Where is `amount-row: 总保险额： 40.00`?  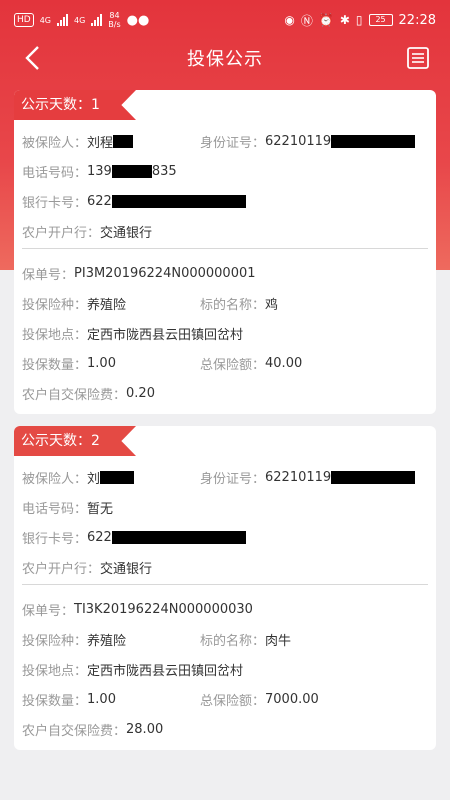
amount-row: 总保险额： 40.00 is located at coordinates (251, 363).